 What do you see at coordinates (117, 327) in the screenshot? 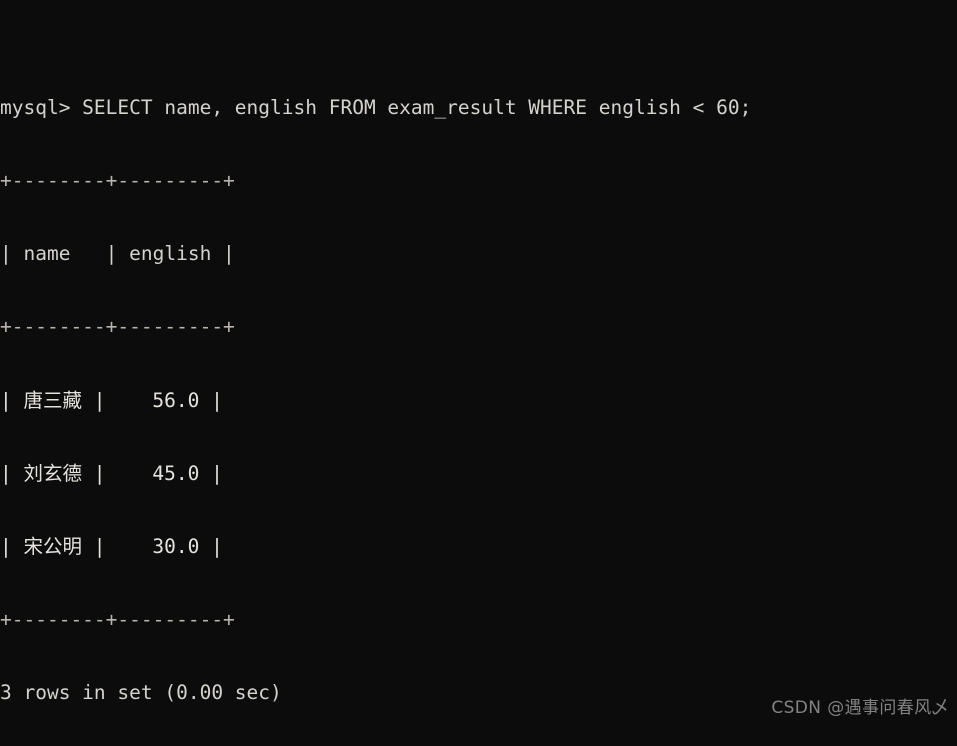
I see `table1-header-rule: +--------+---------+` at bounding box center [117, 327].